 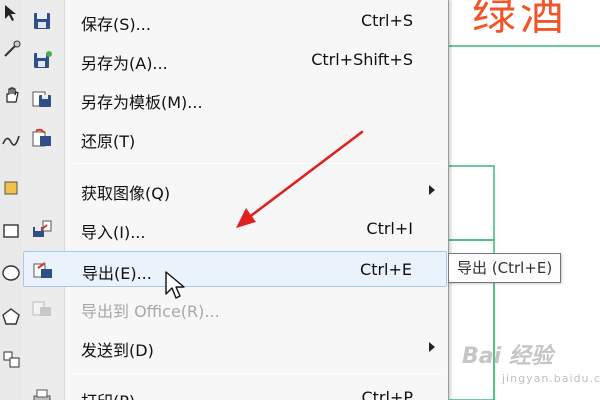 I want to click on pick-tool-icon, so click(x=12, y=13).